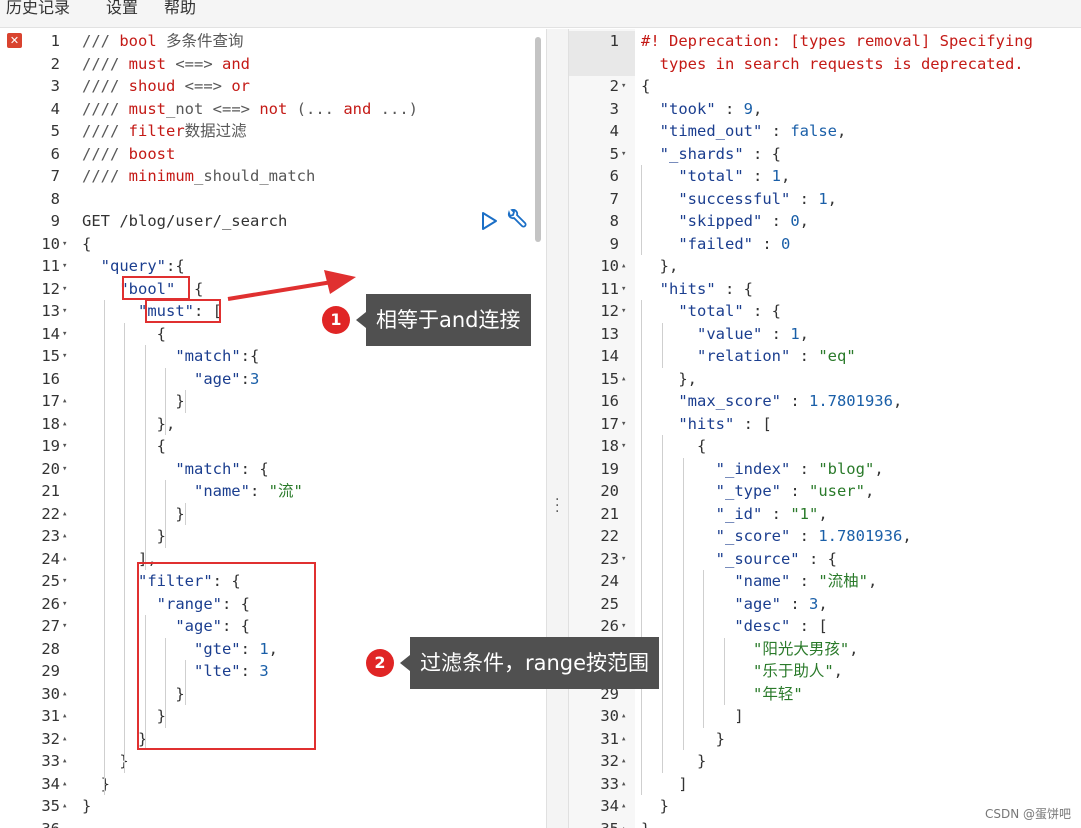  Describe the element at coordinates (609, 783) in the screenshot. I see `response-line-number: 33` at that location.